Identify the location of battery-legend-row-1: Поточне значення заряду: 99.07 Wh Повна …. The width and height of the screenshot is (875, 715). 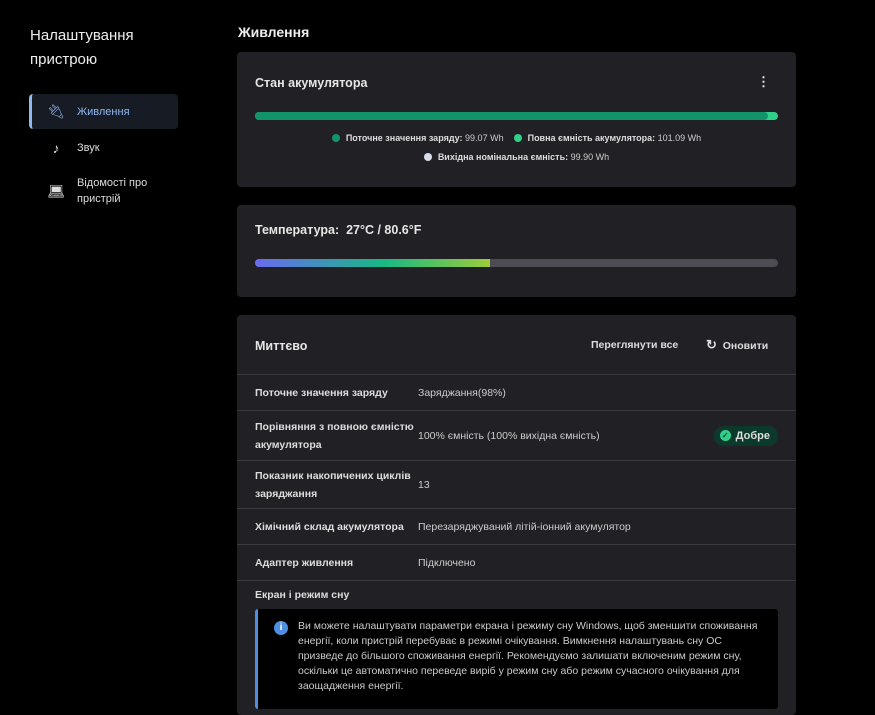
(516, 138).